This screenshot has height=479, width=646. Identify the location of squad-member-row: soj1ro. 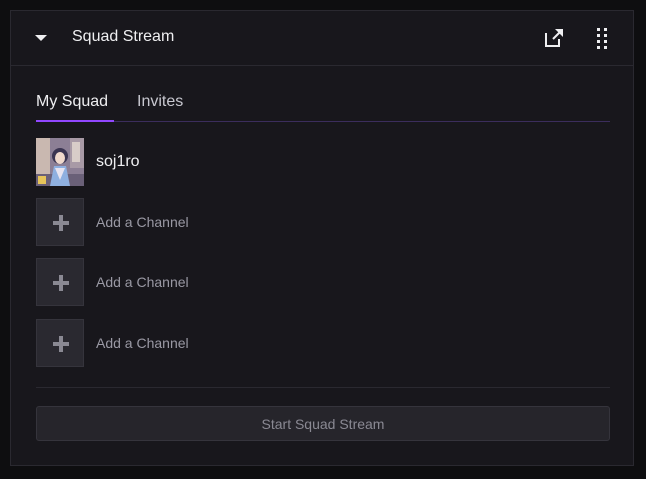
(323, 162).